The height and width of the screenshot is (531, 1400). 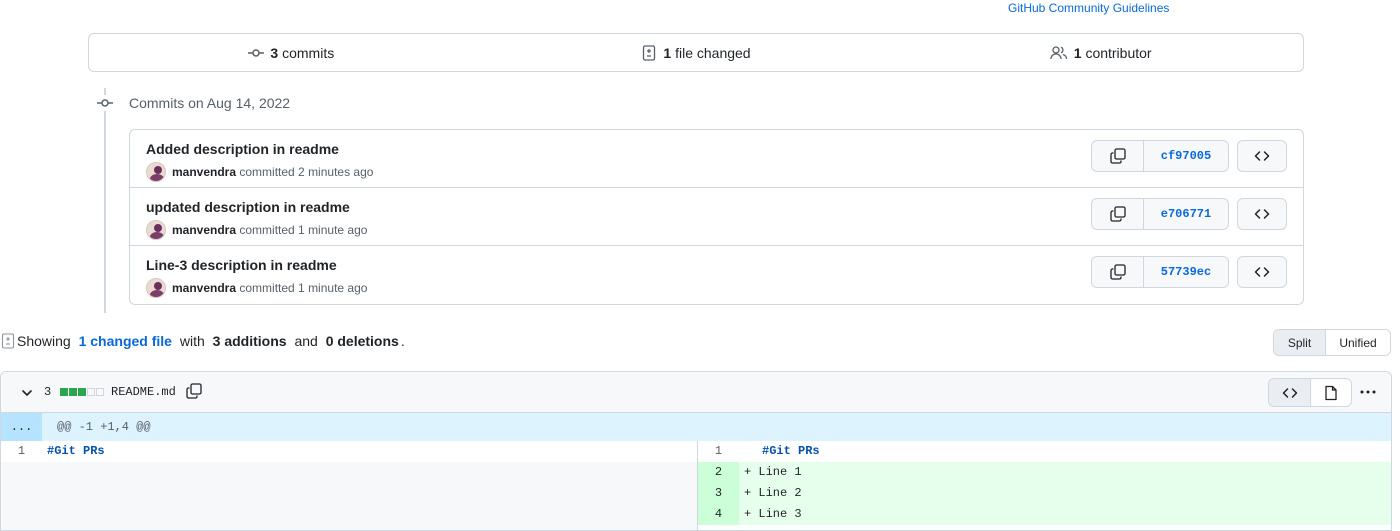 I want to click on commit-icon, so click(x=256, y=52).